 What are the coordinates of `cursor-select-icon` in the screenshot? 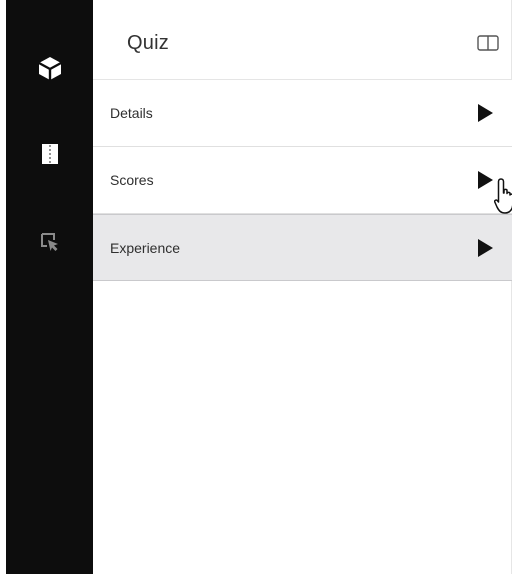 It's located at (49, 242).